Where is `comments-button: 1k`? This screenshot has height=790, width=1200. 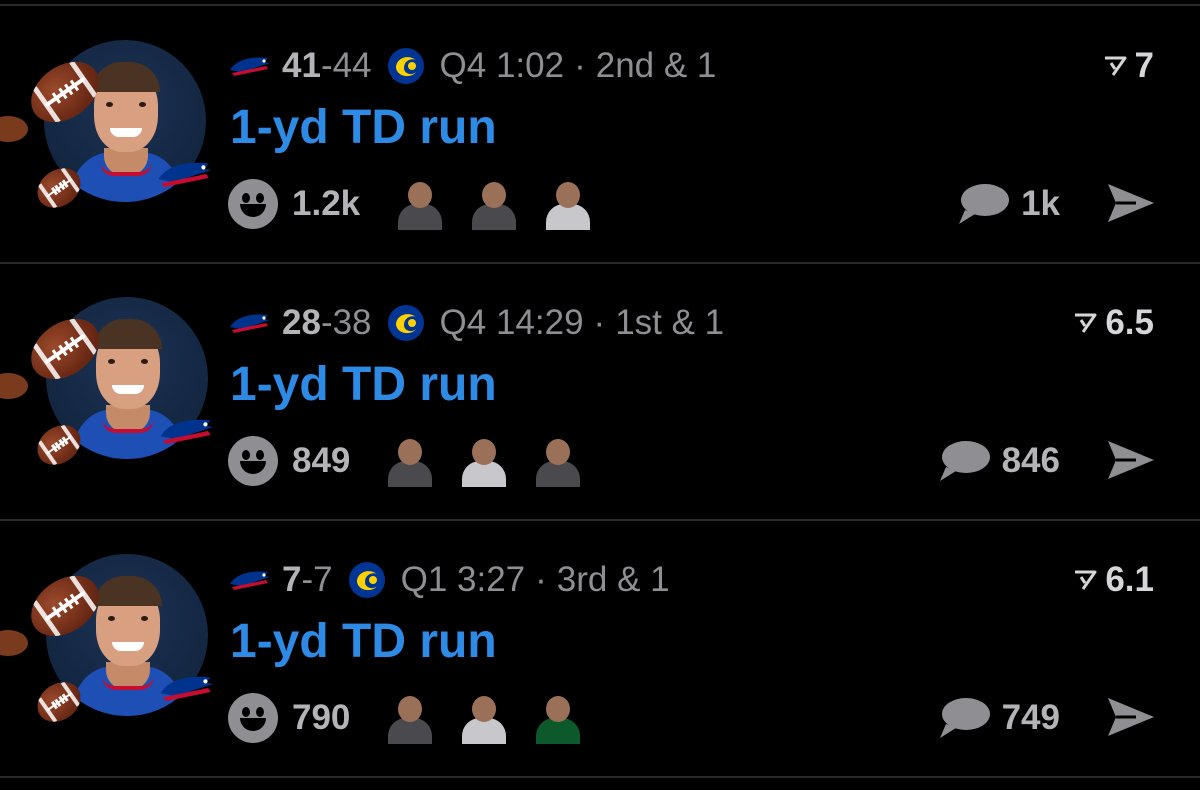 comments-button: 1k is located at coordinates (1008, 204).